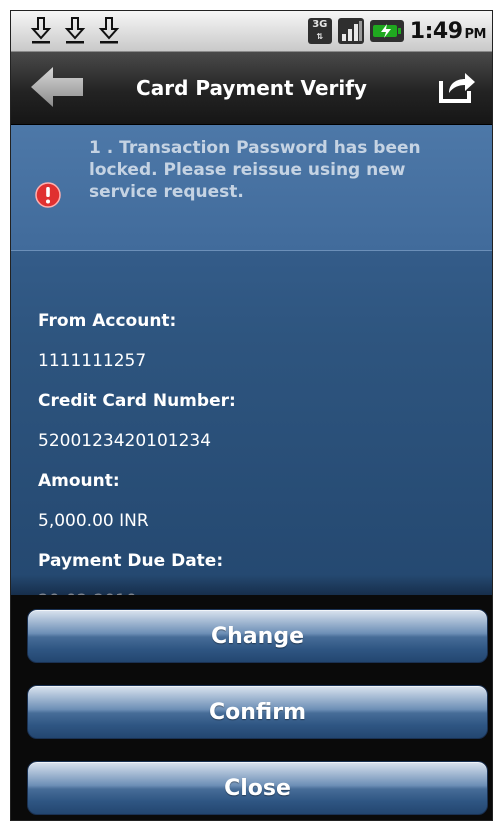 The image size is (501, 829). I want to click on share-icon, so click(457, 88).